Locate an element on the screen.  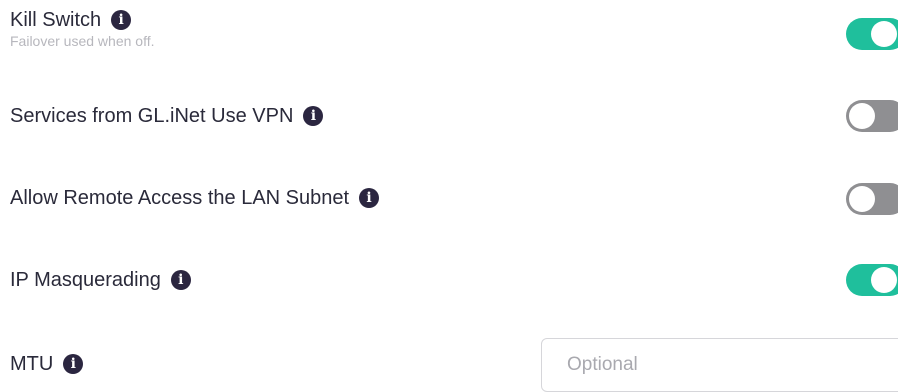
remote-access-lan-label: Allow Remote Access the LAN Subnet is located at coordinates (180, 198).